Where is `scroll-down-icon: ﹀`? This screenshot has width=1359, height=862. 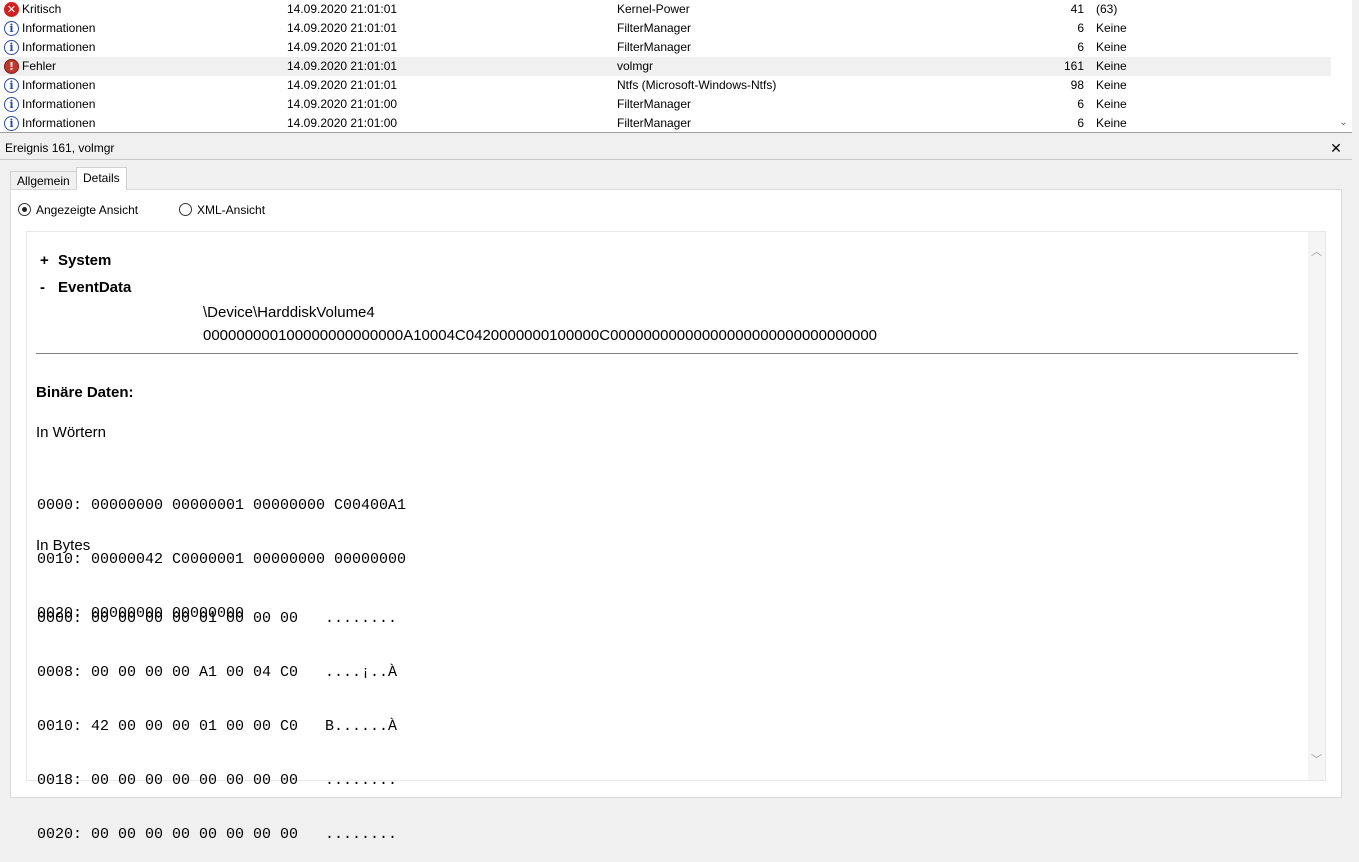 scroll-down-icon: ﹀ is located at coordinates (1316, 760).